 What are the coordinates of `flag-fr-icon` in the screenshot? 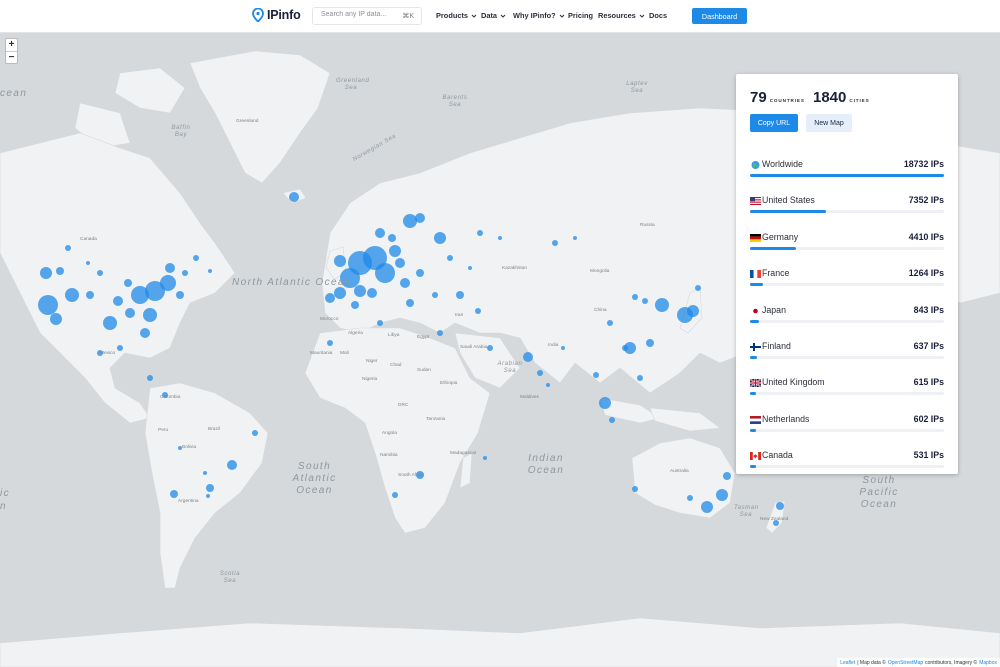 It's located at (755, 274).